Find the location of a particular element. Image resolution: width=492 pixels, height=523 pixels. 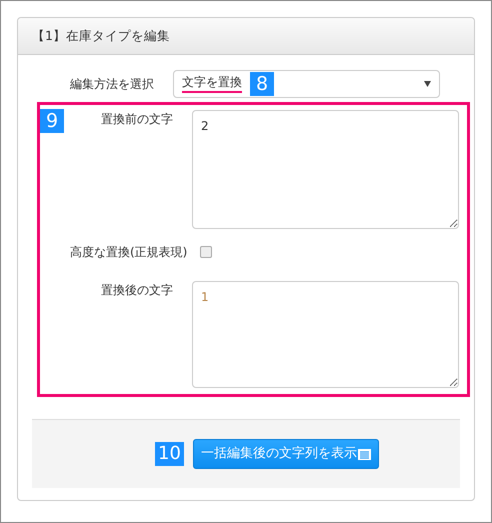

checkbox is located at coordinates (206, 252).